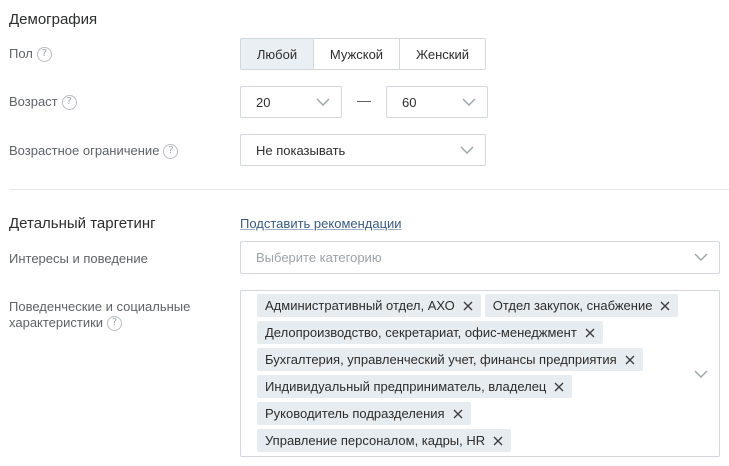 This screenshot has width=729, height=466. Describe the element at coordinates (357, 54) in the screenshot. I see `gender-option-male: Мужской` at that location.